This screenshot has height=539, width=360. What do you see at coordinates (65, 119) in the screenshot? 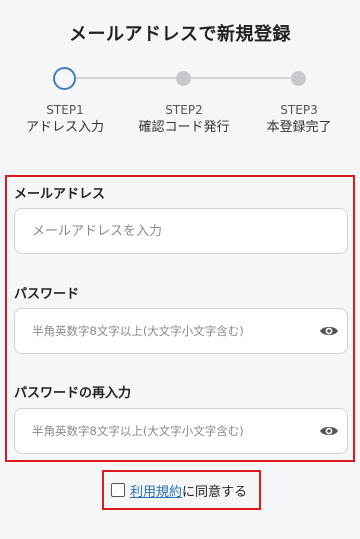
I see `step1-label: STEP1 アドレス入力` at bounding box center [65, 119].